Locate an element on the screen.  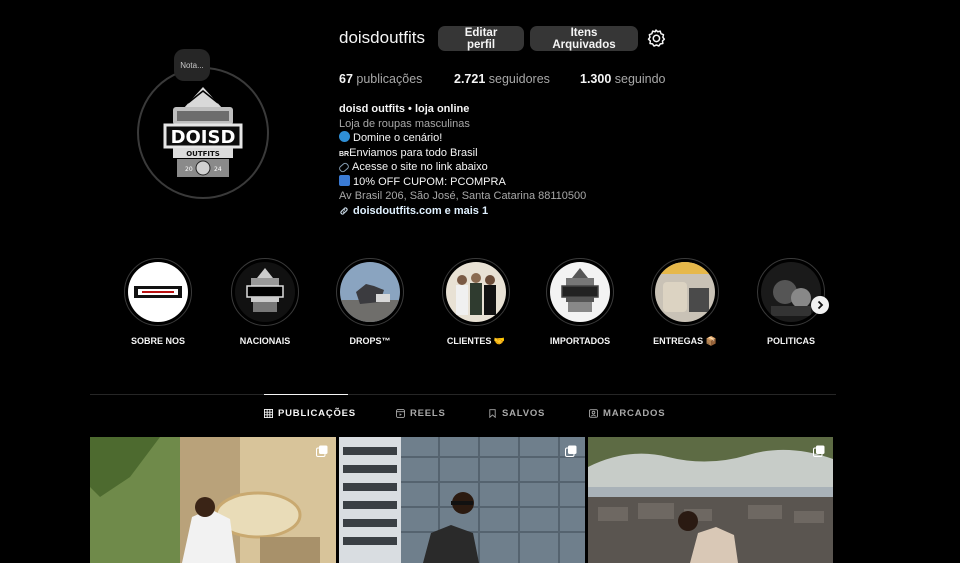
bio-name: doisd outfits • loja online is located at coordinates (404, 109).